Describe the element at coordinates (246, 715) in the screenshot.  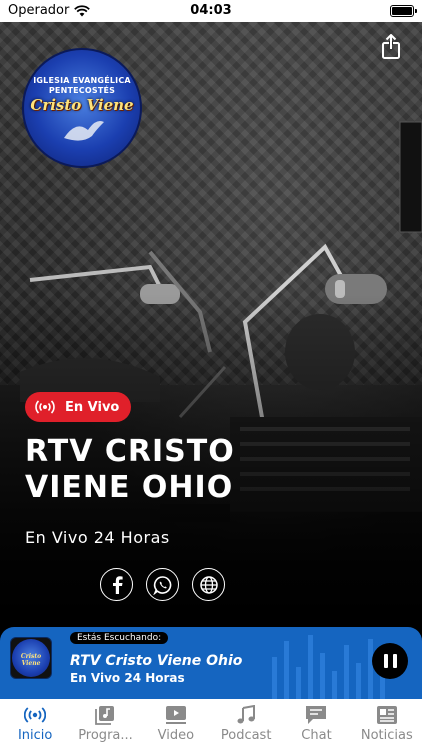
I see `music-note-icon` at that location.